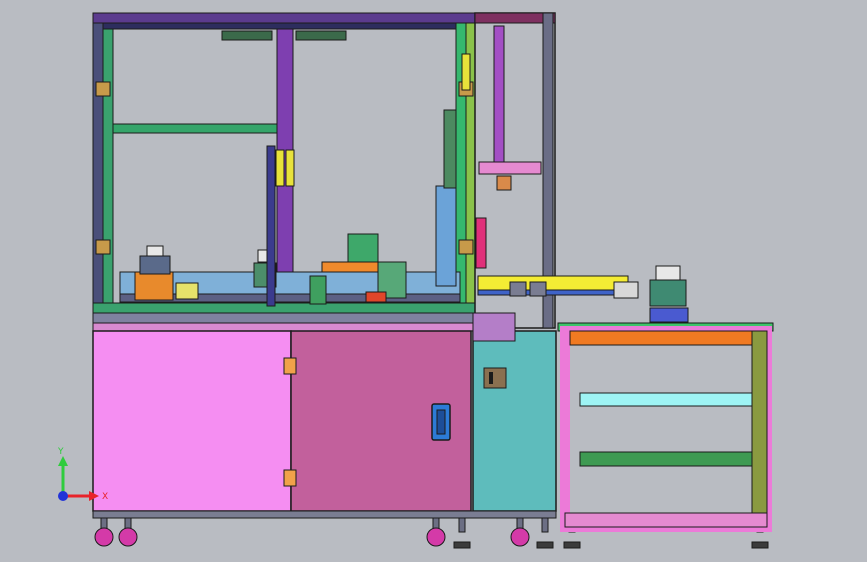 The height and width of the screenshot is (562, 867). Describe the element at coordinates (354, 267) in the screenshot. I see `press-plate` at that location.